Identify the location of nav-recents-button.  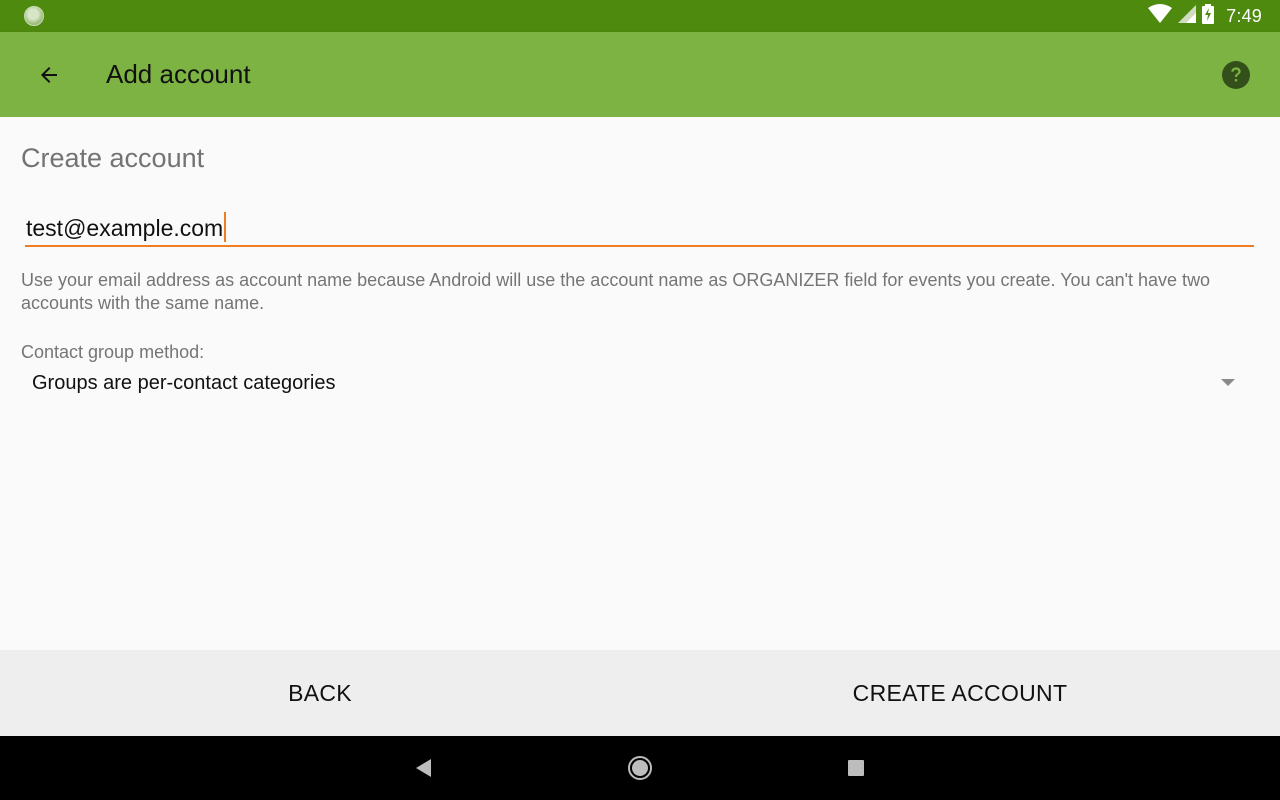
(856, 768).